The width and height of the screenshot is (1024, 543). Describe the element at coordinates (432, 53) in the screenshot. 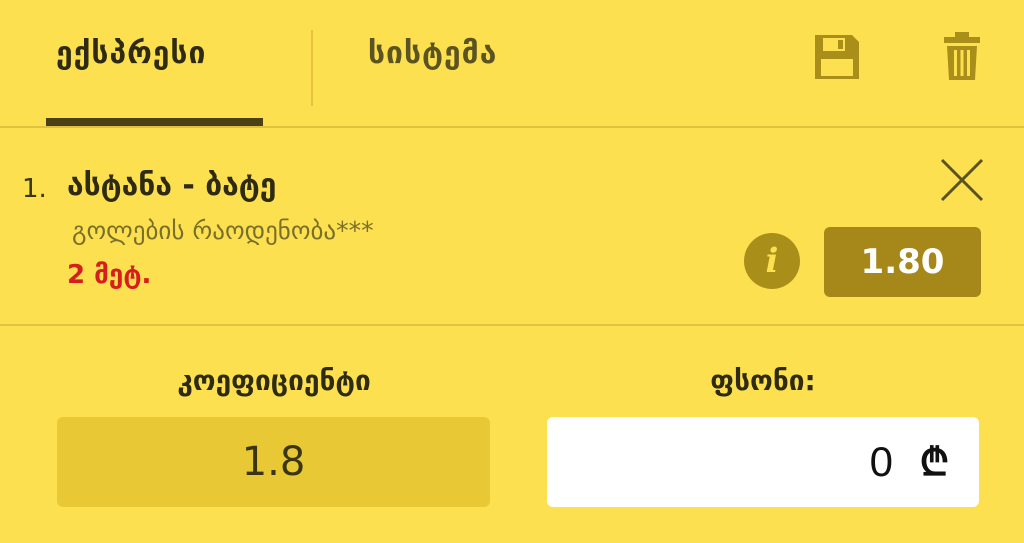

I see `tab-system: სისტემა` at that location.